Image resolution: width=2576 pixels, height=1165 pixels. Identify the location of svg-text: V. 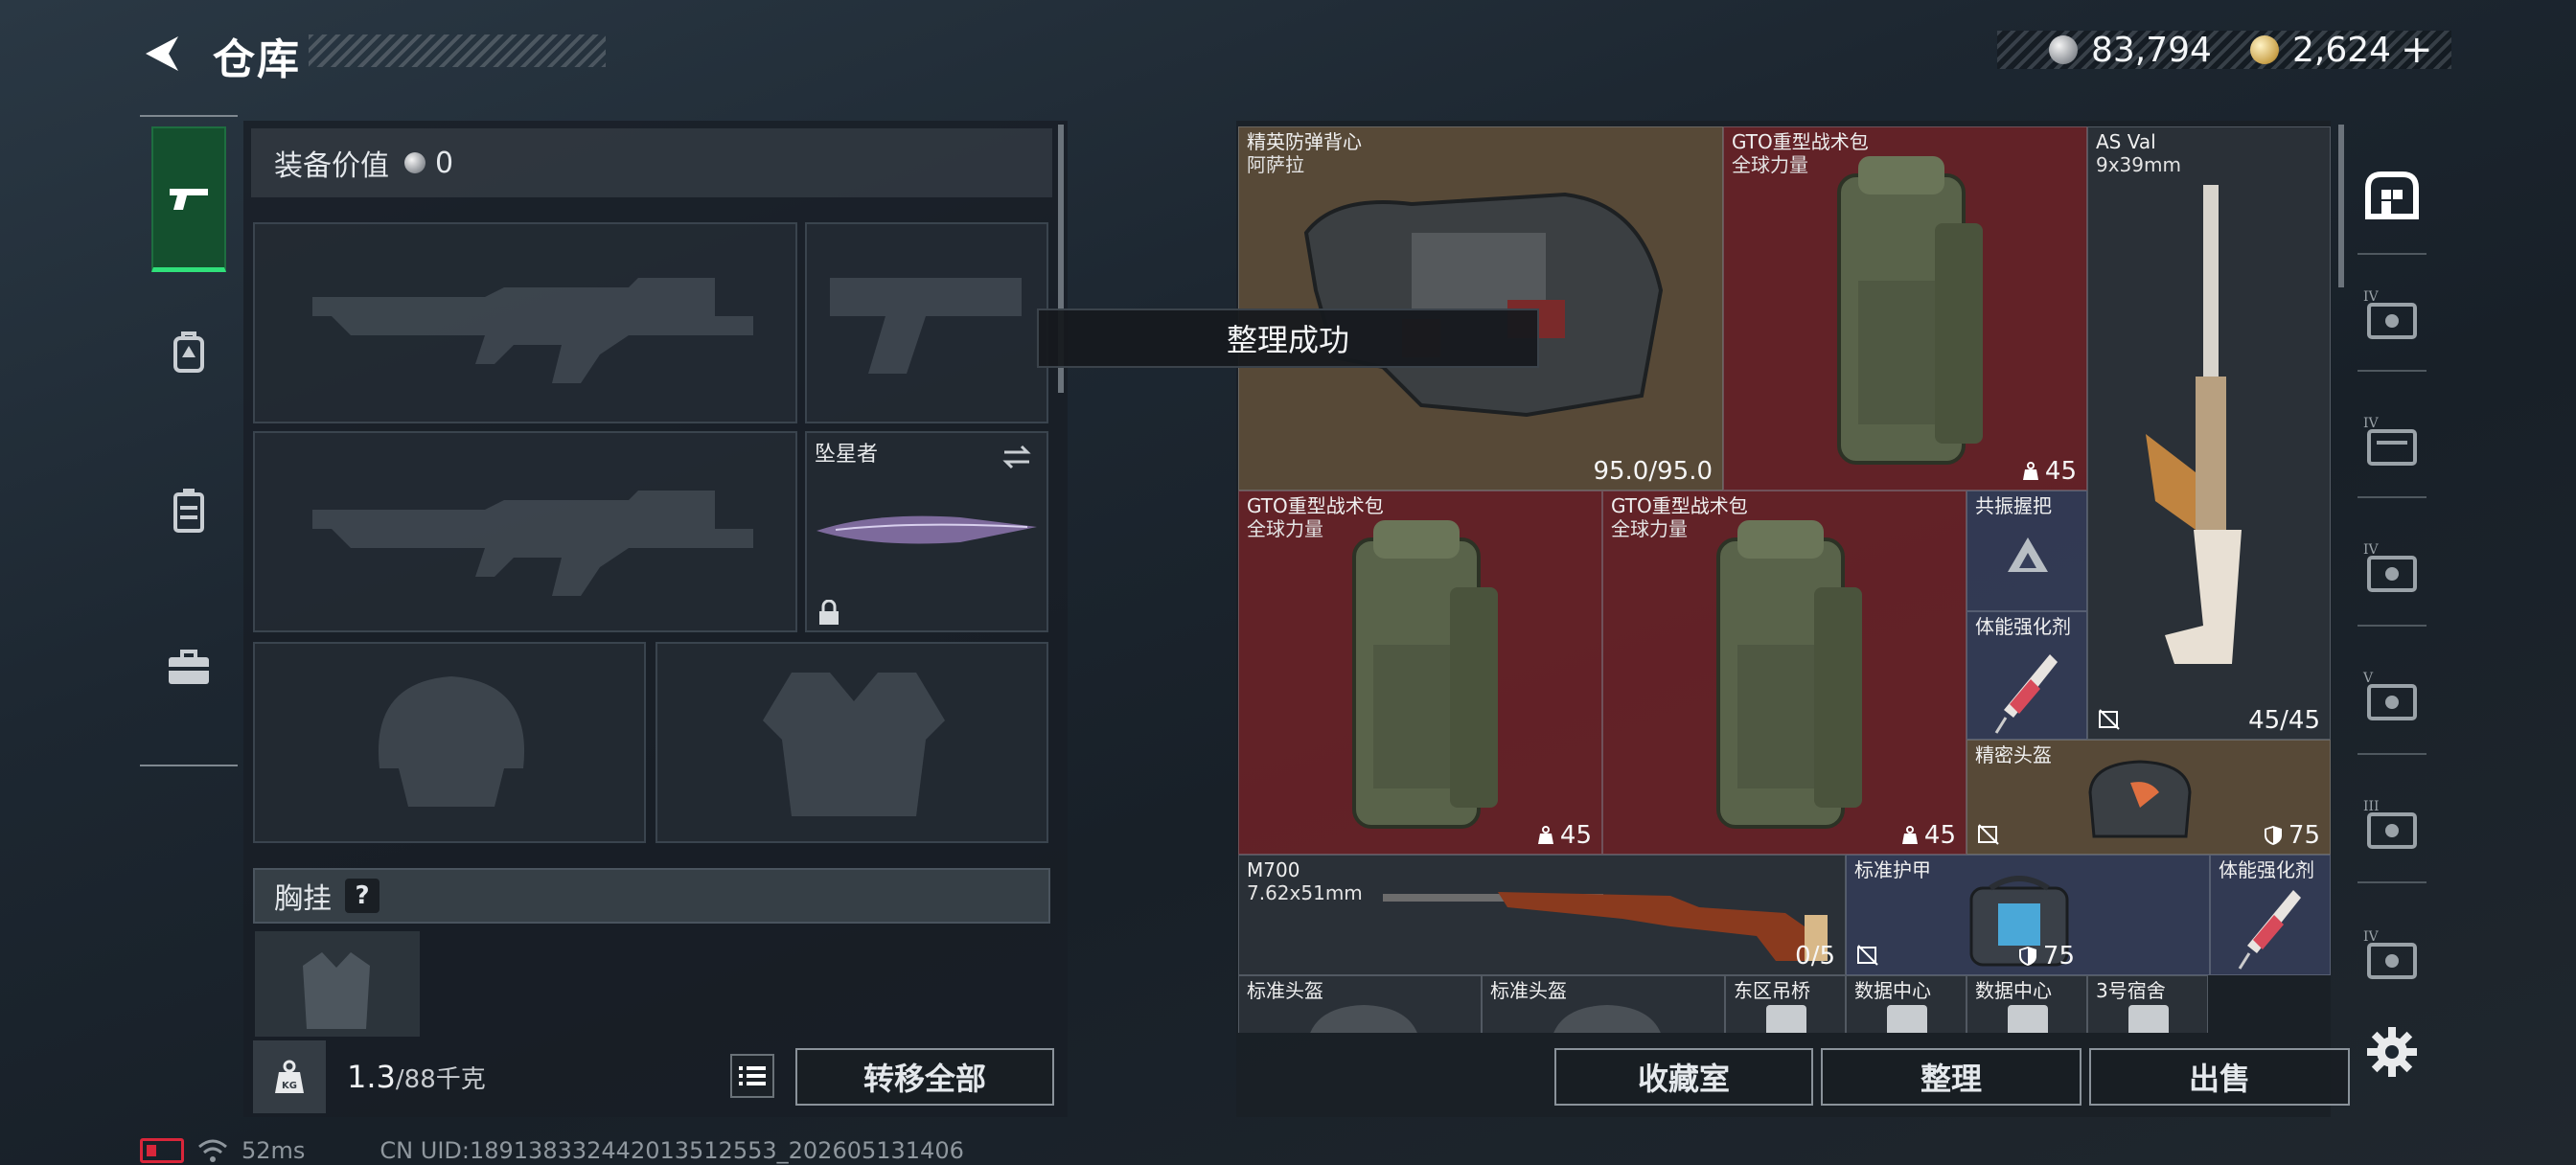
(2368, 679).